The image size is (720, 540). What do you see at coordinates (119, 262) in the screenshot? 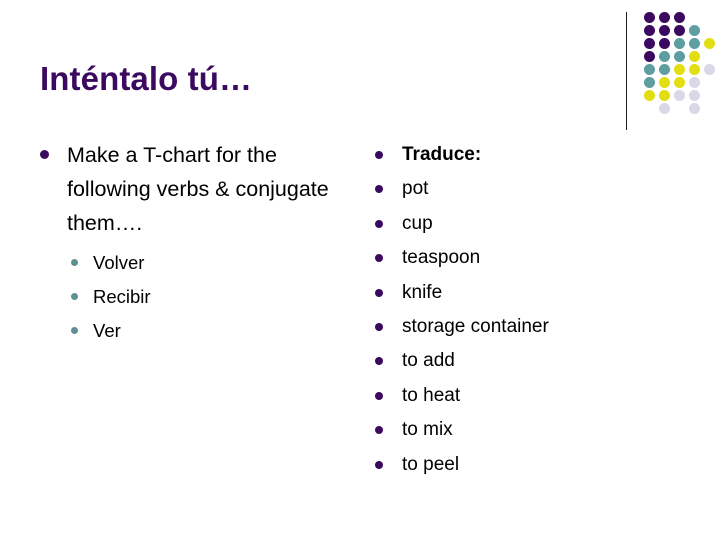
I see `left-sub-bullet-text: Volver` at bounding box center [119, 262].